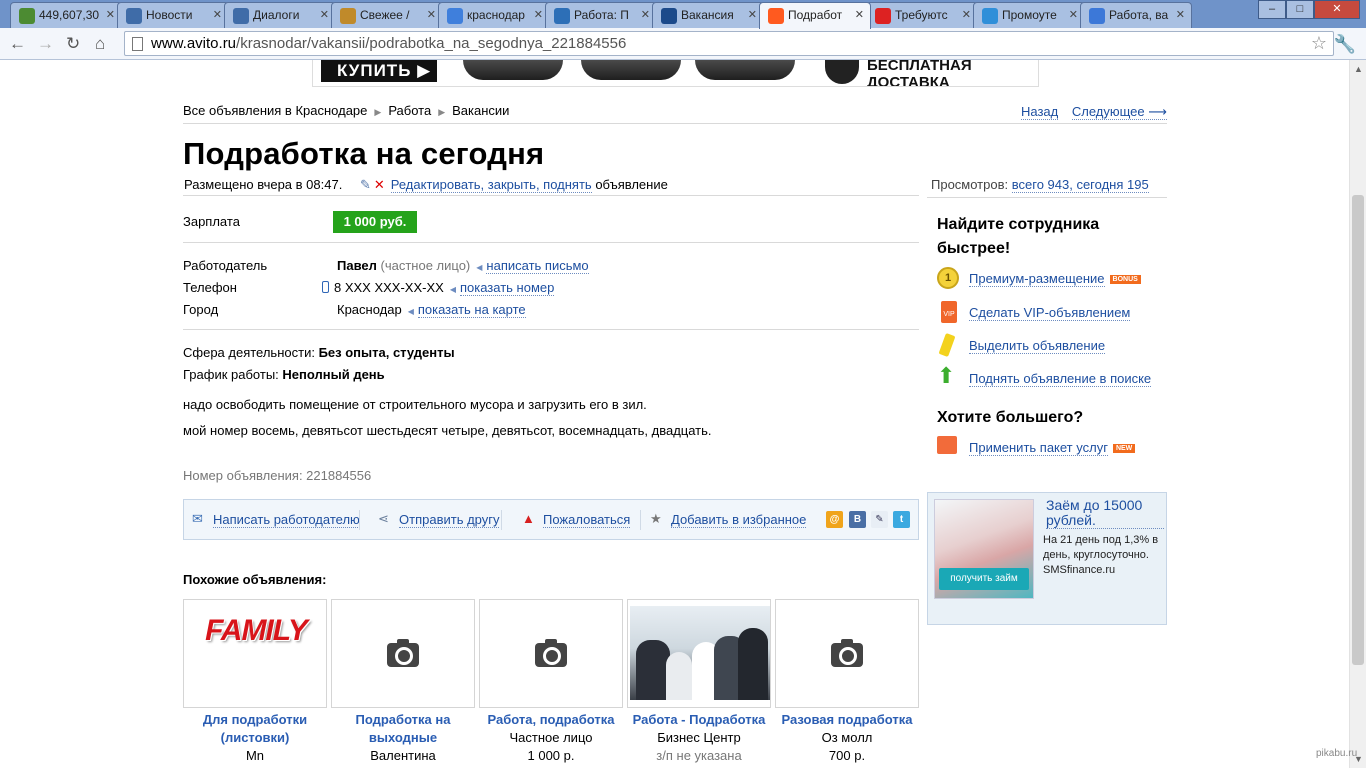 The height and width of the screenshot is (768, 1366). Describe the element at coordinates (656, 518) in the screenshot. I see `star-icon: ★` at that location.